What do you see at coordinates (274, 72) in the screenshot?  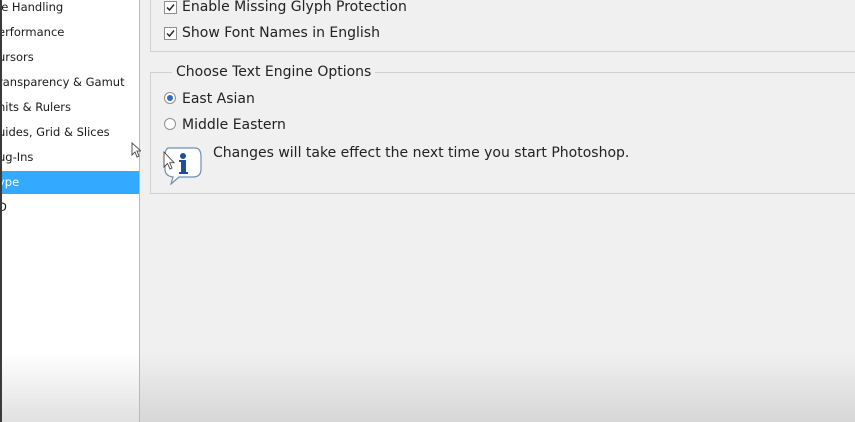 I see `text-engine-legend: Choose Text Engine Options` at bounding box center [274, 72].